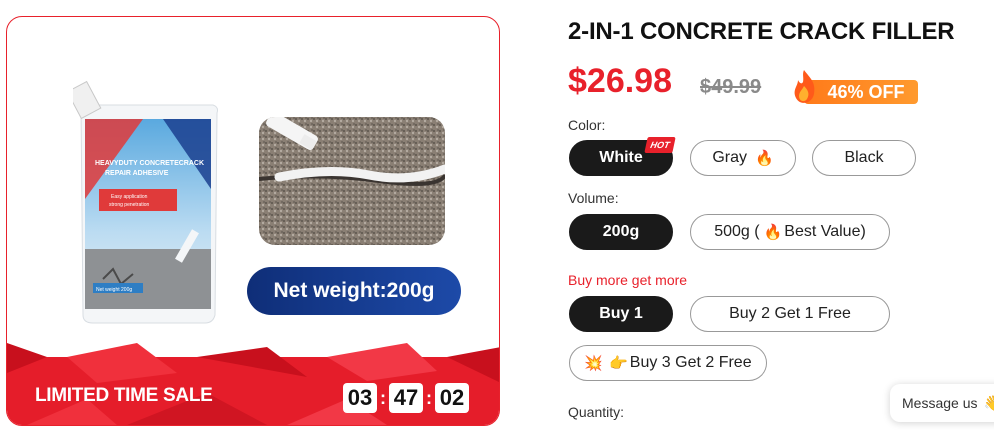  I want to click on hand-wave-icon: 👋, so click(988, 403).